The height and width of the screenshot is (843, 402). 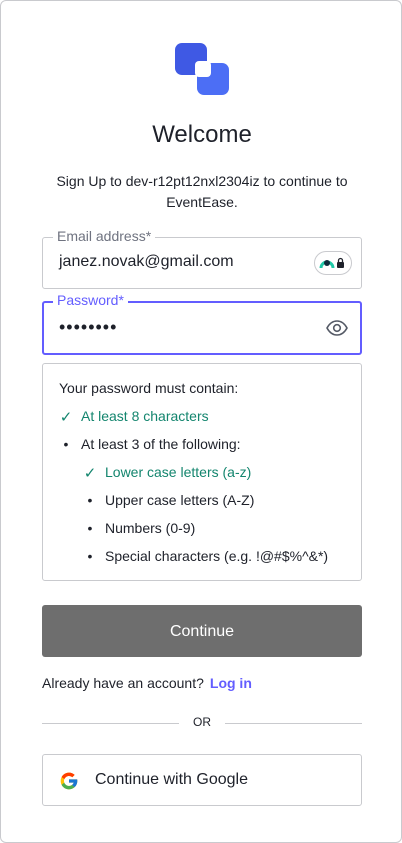 I want to click on password-field: Password* ••••••••, so click(x=202, y=323).